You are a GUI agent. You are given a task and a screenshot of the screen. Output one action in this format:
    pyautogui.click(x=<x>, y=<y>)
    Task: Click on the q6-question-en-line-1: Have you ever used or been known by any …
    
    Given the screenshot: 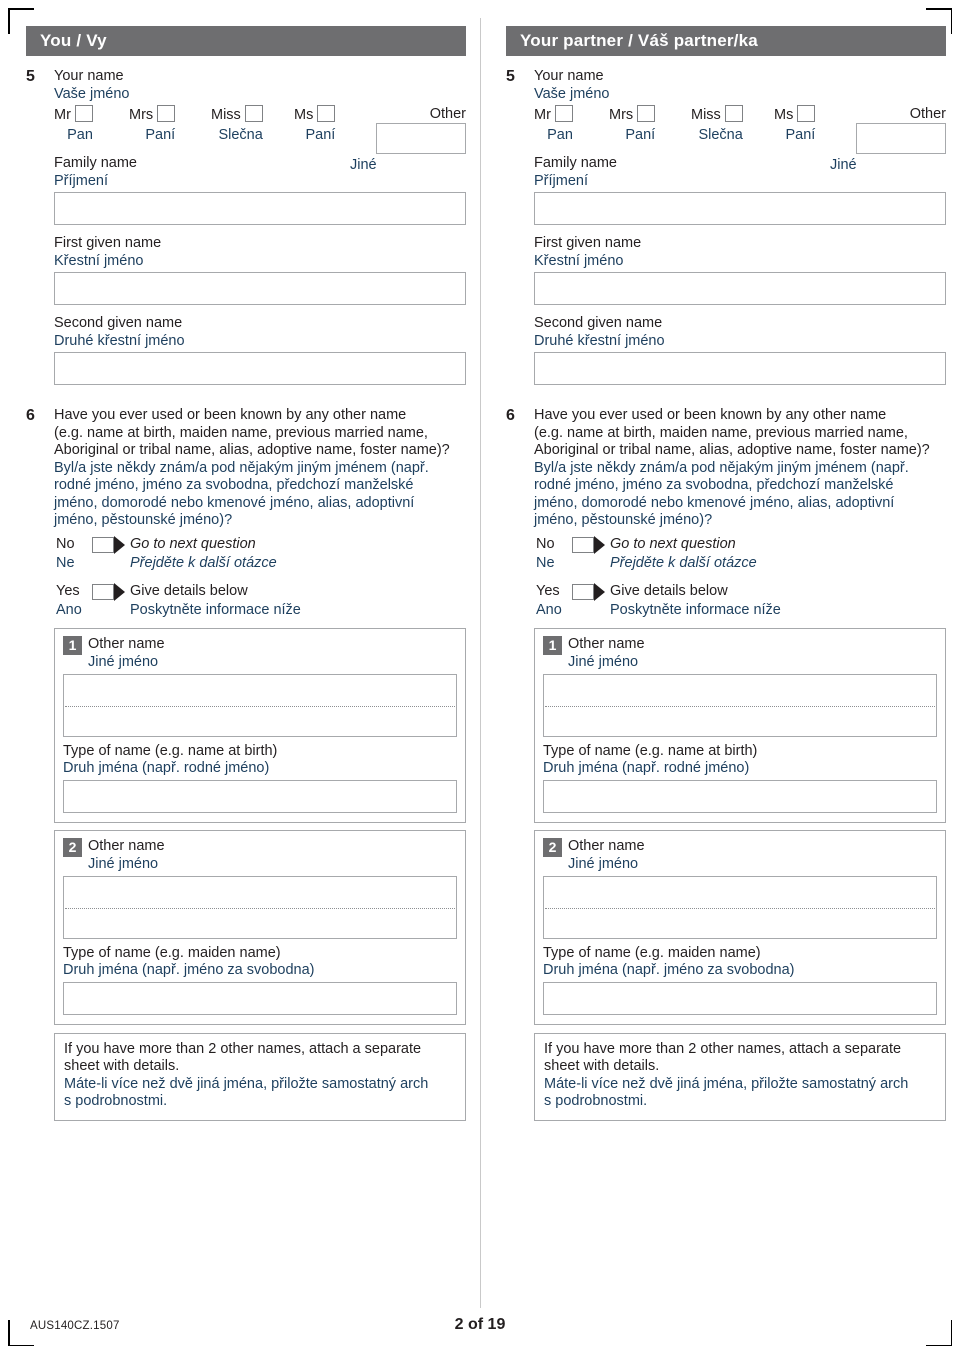 What is the action you would take?
    pyautogui.click(x=230, y=415)
    